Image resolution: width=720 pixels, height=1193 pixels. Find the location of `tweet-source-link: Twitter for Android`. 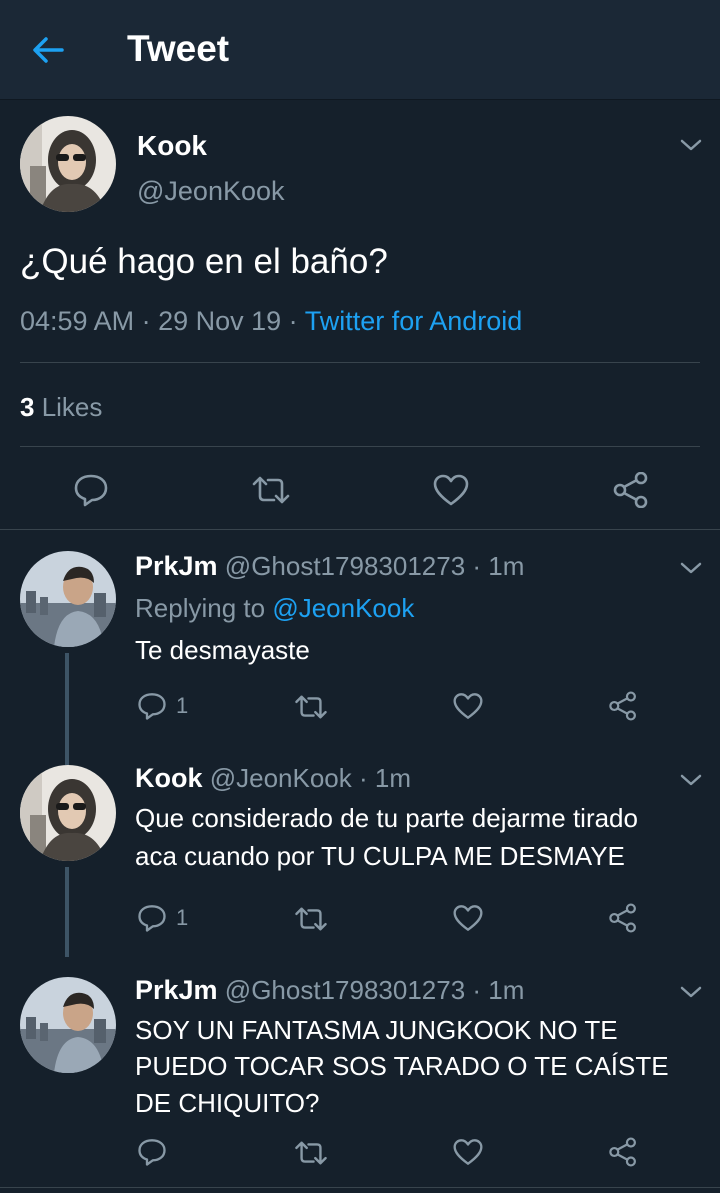

tweet-source-link: Twitter for Android is located at coordinates (414, 321).